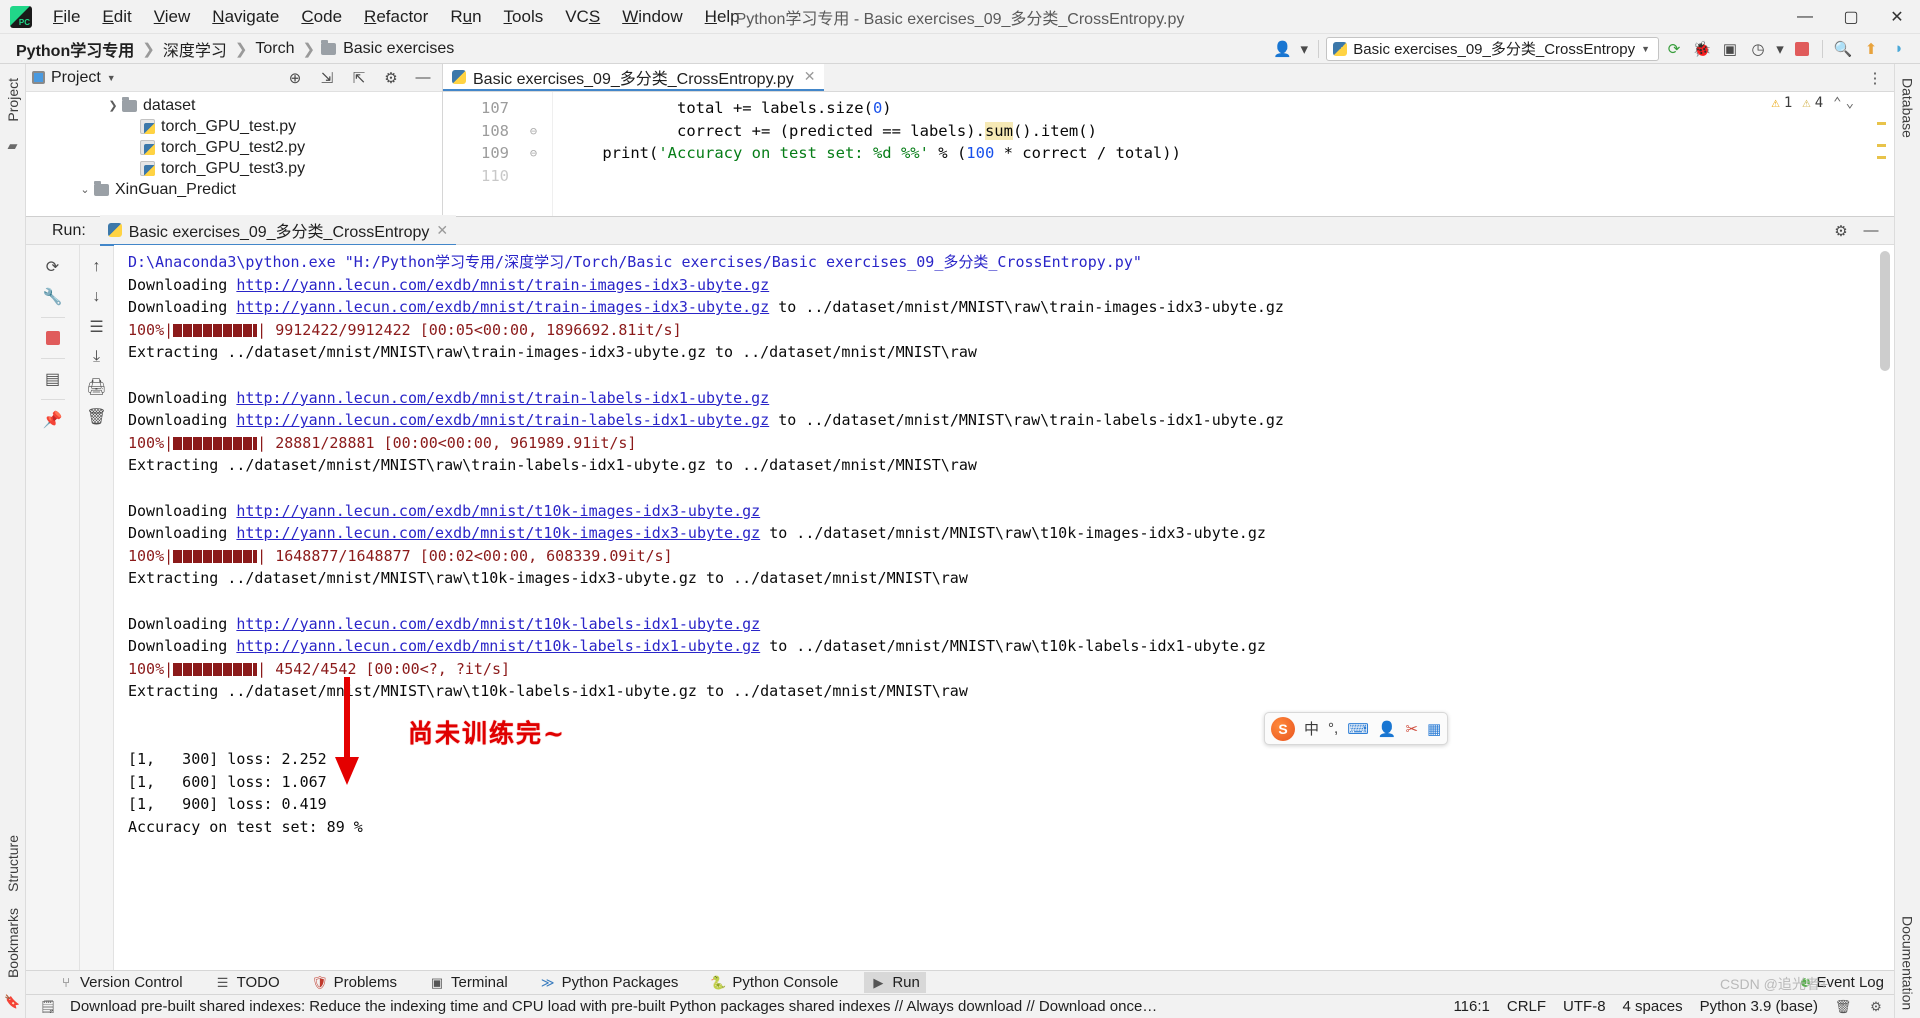  What do you see at coordinates (113, 105) in the screenshot?
I see `chevron-right-icon: ❯` at bounding box center [113, 105].